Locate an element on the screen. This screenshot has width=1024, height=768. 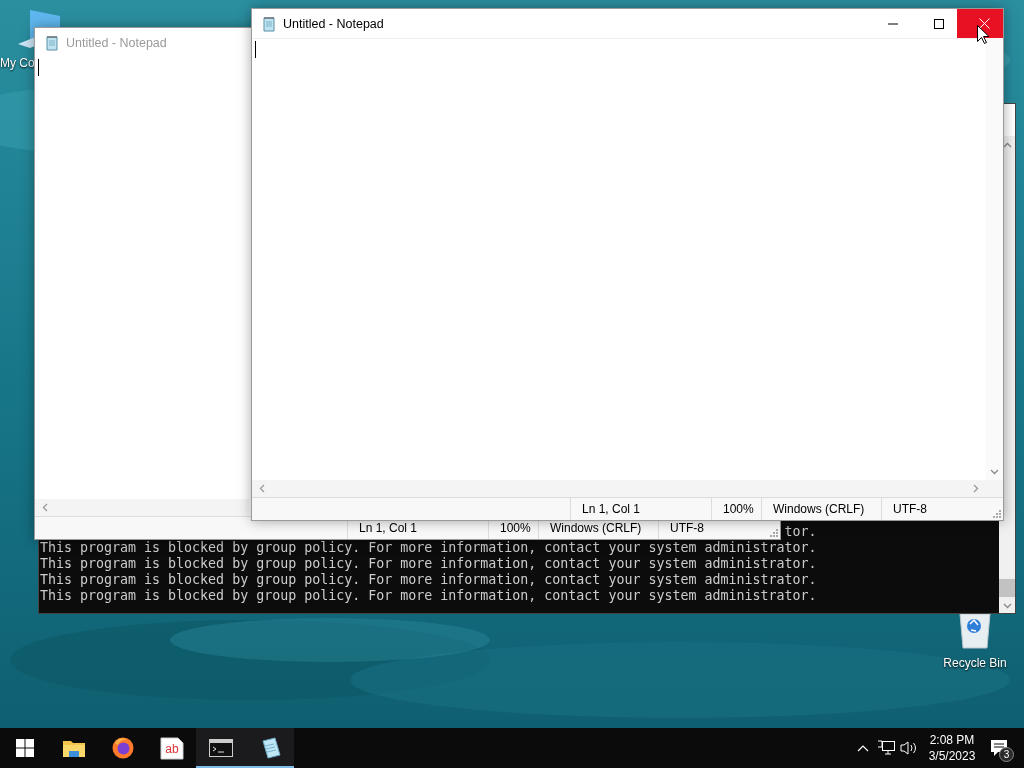
date-text: 3/5/2023 is located at coordinates (952, 756).